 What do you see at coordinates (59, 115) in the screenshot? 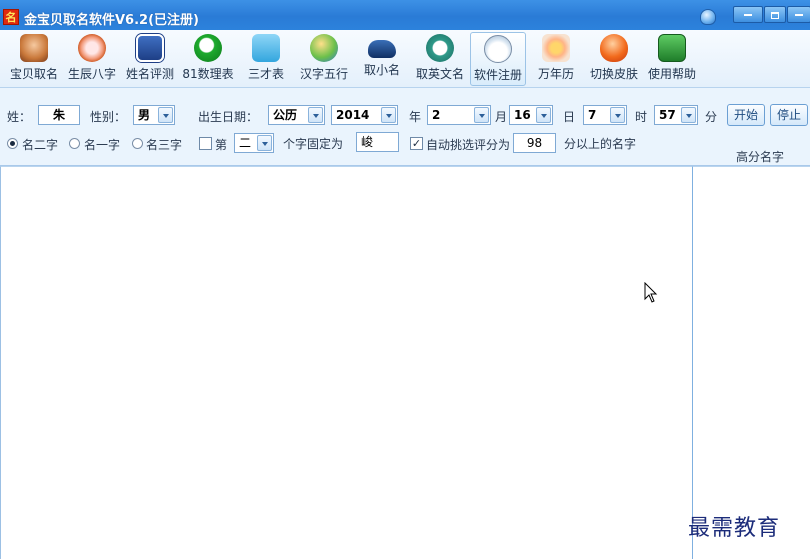
I see `surname-input: 朱` at bounding box center [59, 115].